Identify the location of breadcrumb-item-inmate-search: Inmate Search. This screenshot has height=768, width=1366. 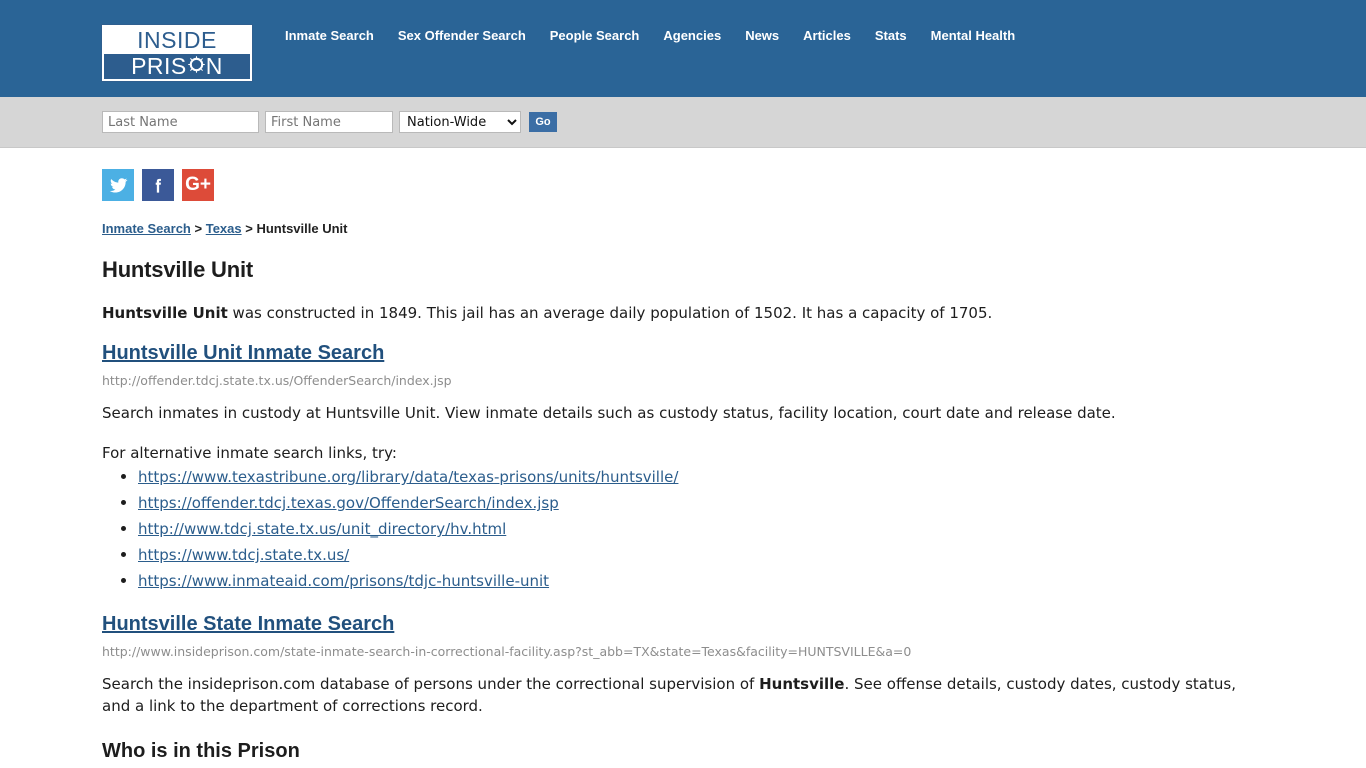
(146, 228).